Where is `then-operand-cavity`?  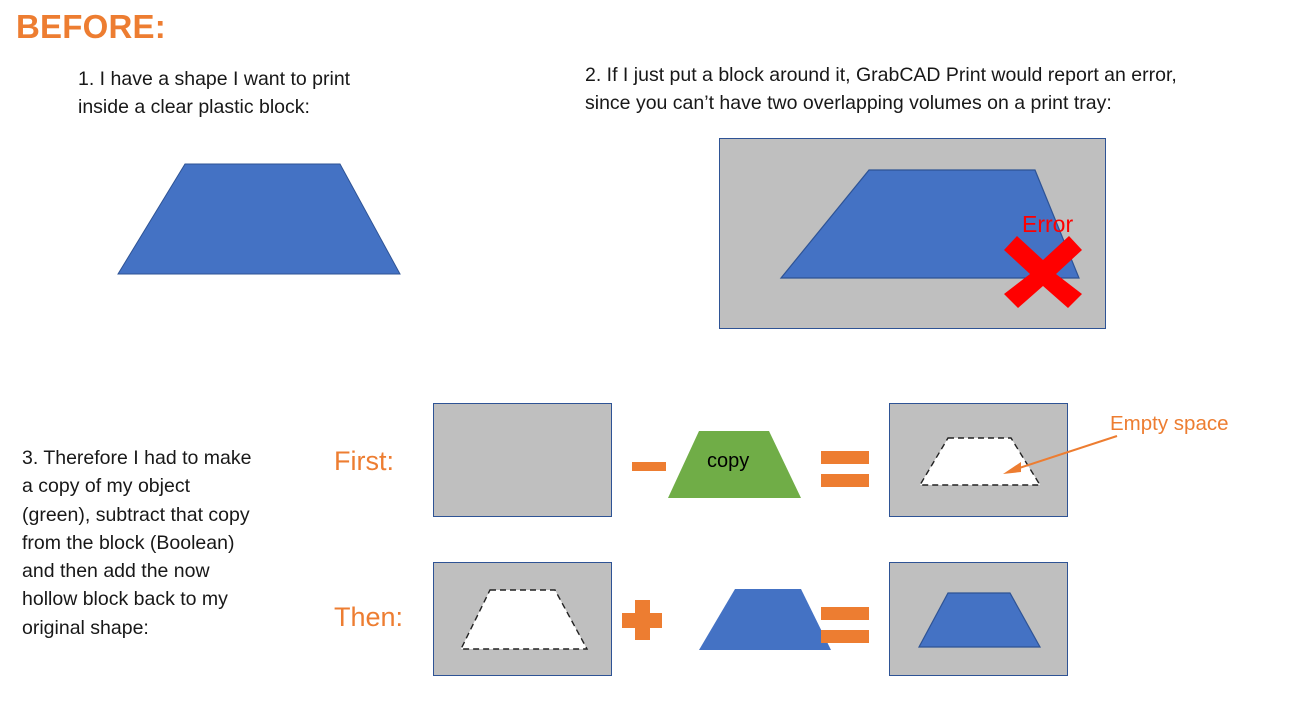 then-operand-cavity is located at coordinates (524, 619).